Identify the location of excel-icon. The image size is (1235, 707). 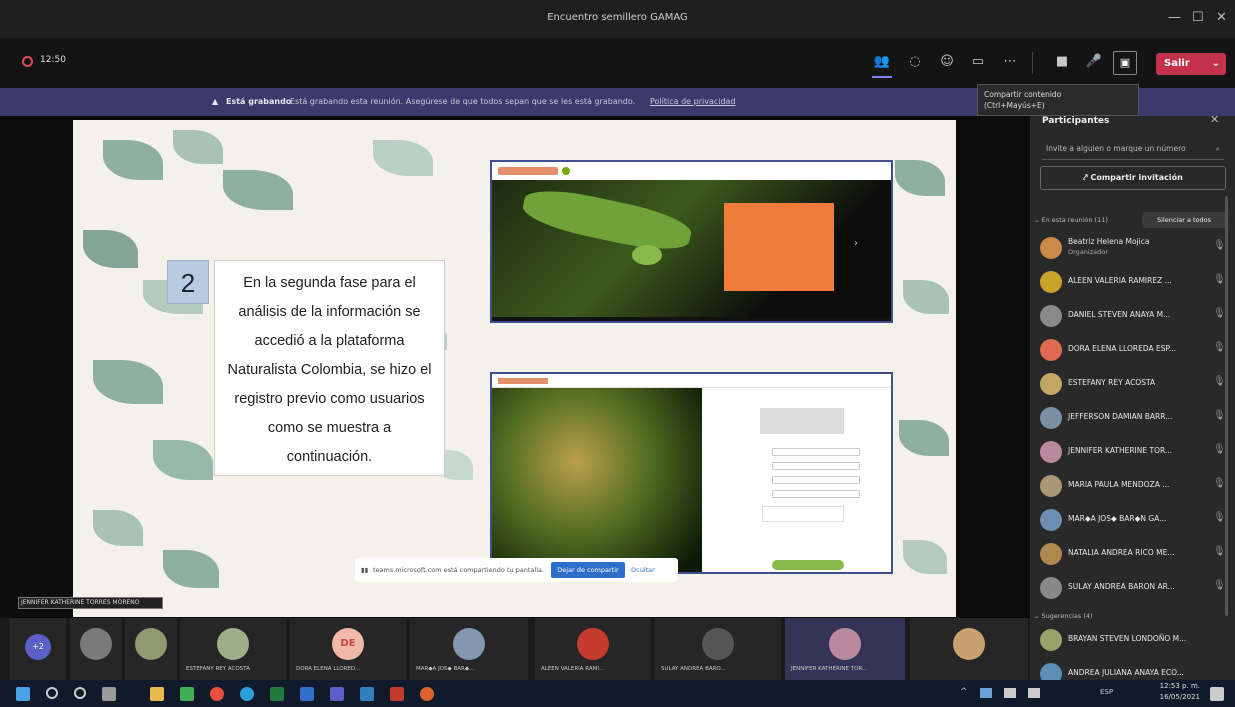
(277, 694).